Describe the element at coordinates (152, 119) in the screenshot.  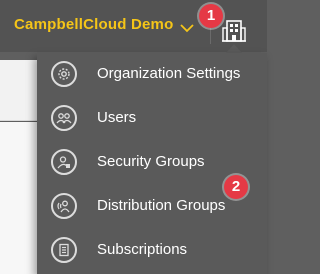
I see `menu-item-users: Users` at that location.